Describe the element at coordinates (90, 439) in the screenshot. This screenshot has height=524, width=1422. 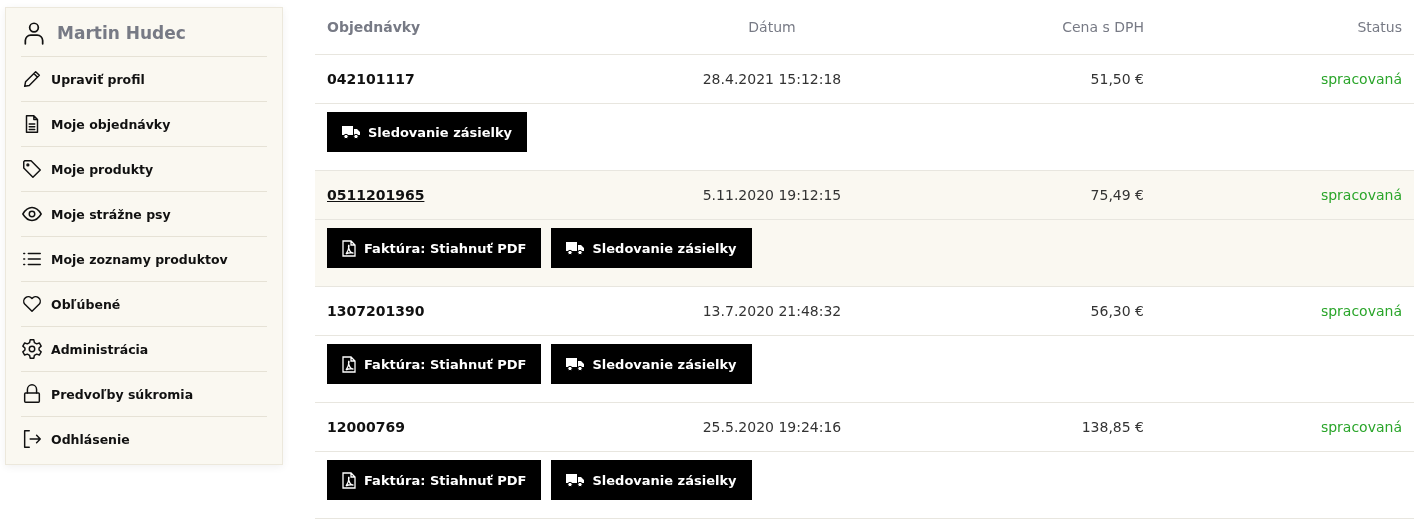
I see `sidebar-link: Odhlásenie` at that location.